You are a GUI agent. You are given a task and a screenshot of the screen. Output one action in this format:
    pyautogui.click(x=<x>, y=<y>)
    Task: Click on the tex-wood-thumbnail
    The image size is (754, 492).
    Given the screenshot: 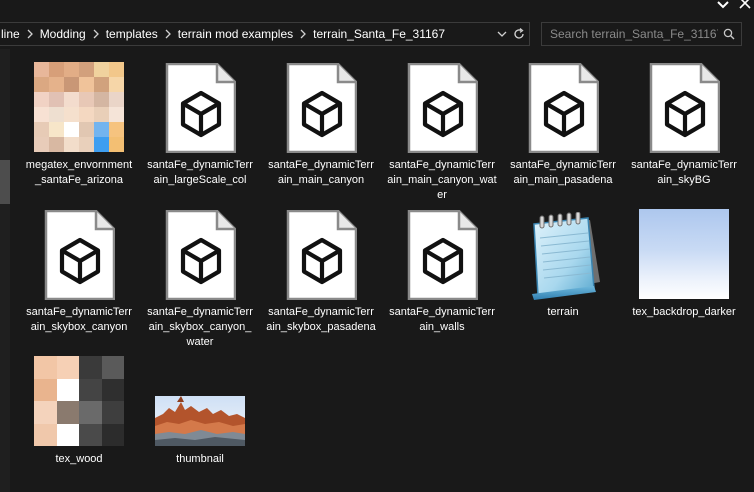 What is the action you would take?
    pyautogui.click(x=79, y=402)
    